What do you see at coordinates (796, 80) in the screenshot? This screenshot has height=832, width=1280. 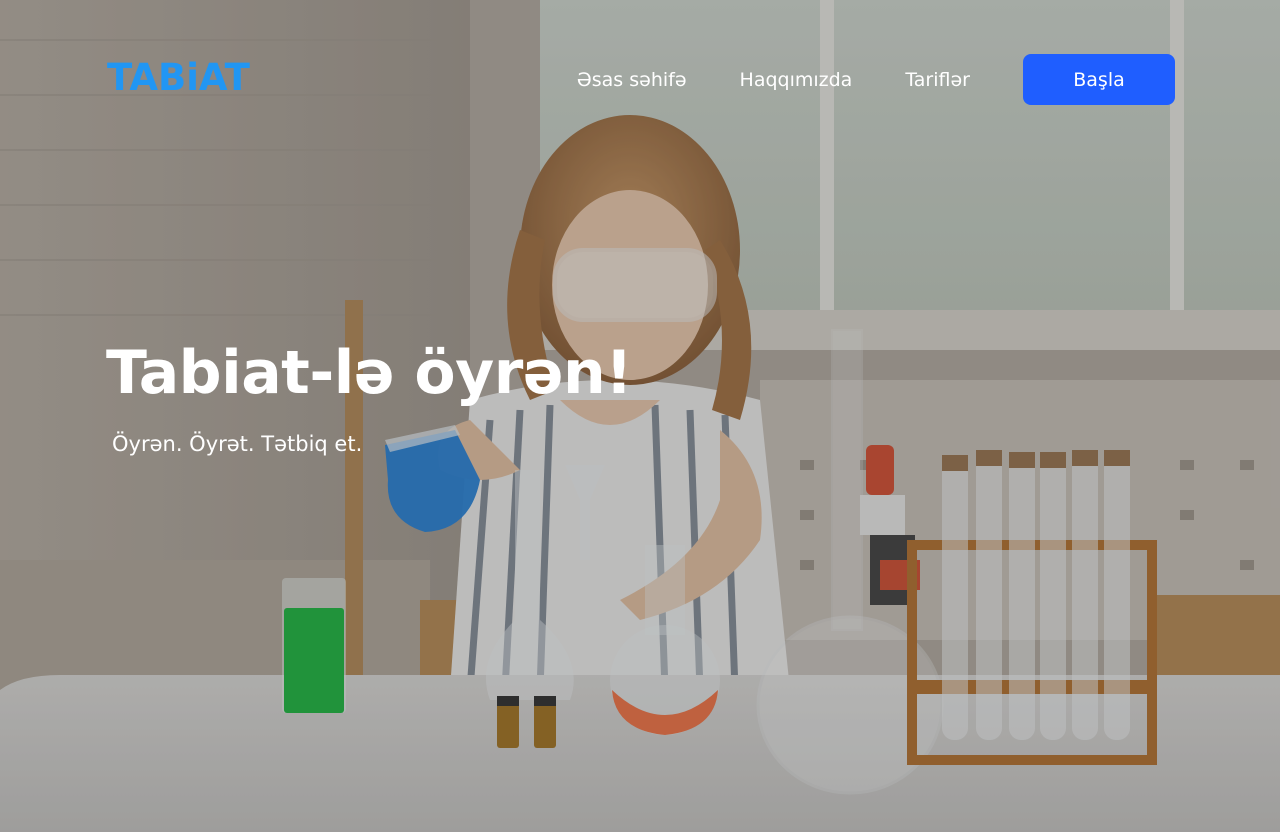 I see `nav-link-about: Haqqımızda` at bounding box center [796, 80].